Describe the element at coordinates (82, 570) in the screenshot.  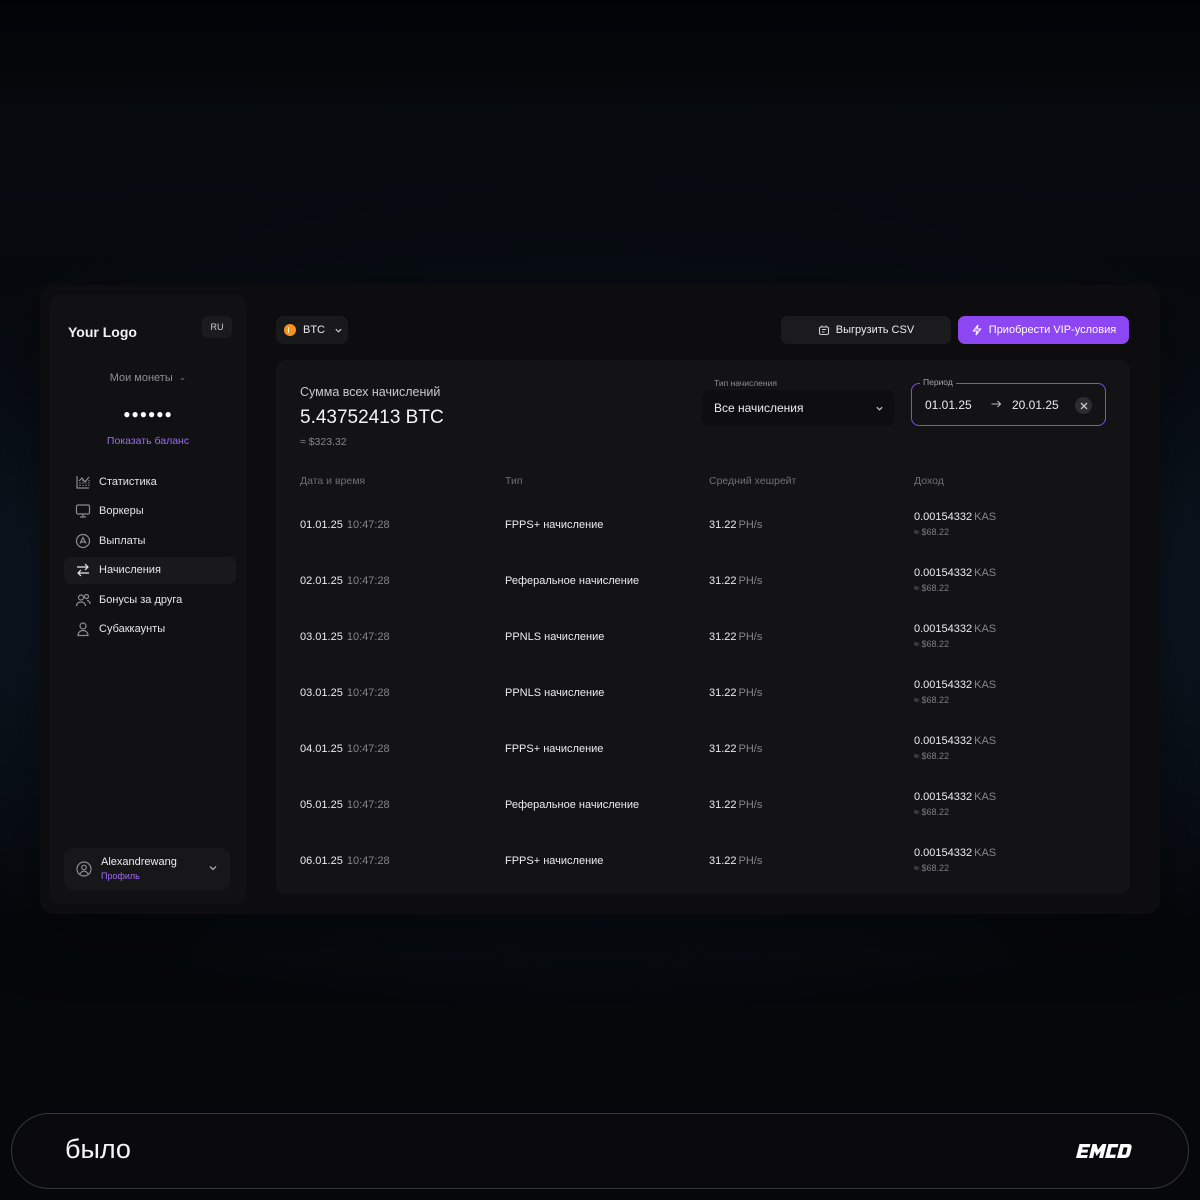
I see `transfer-icon` at that location.